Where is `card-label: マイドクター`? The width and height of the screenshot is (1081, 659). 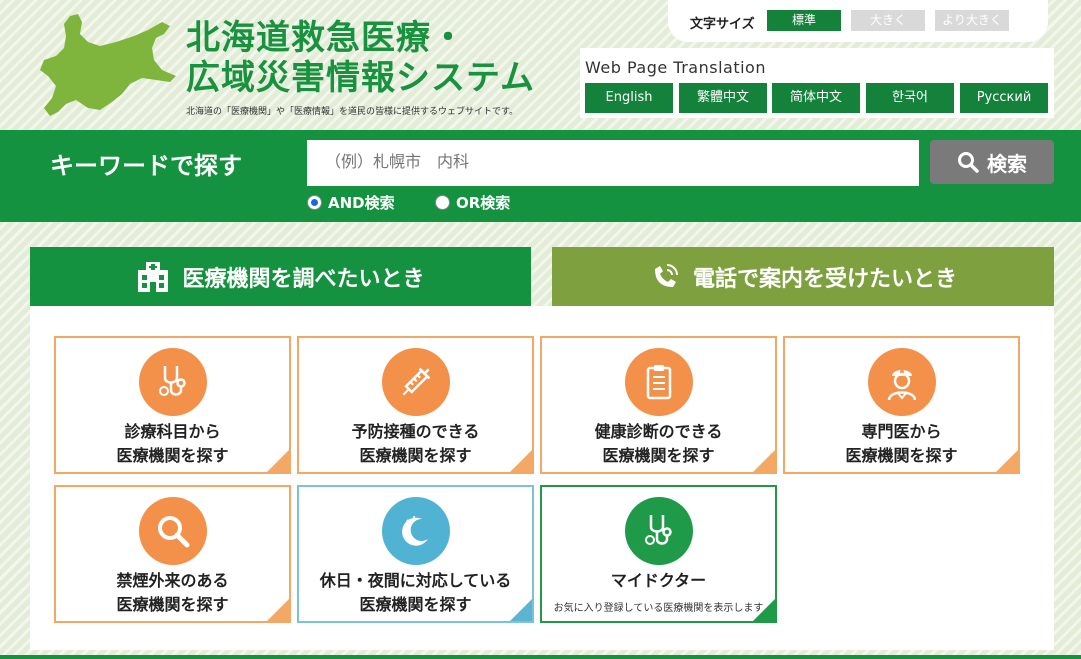
card-label: マイドクター is located at coordinates (658, 580).